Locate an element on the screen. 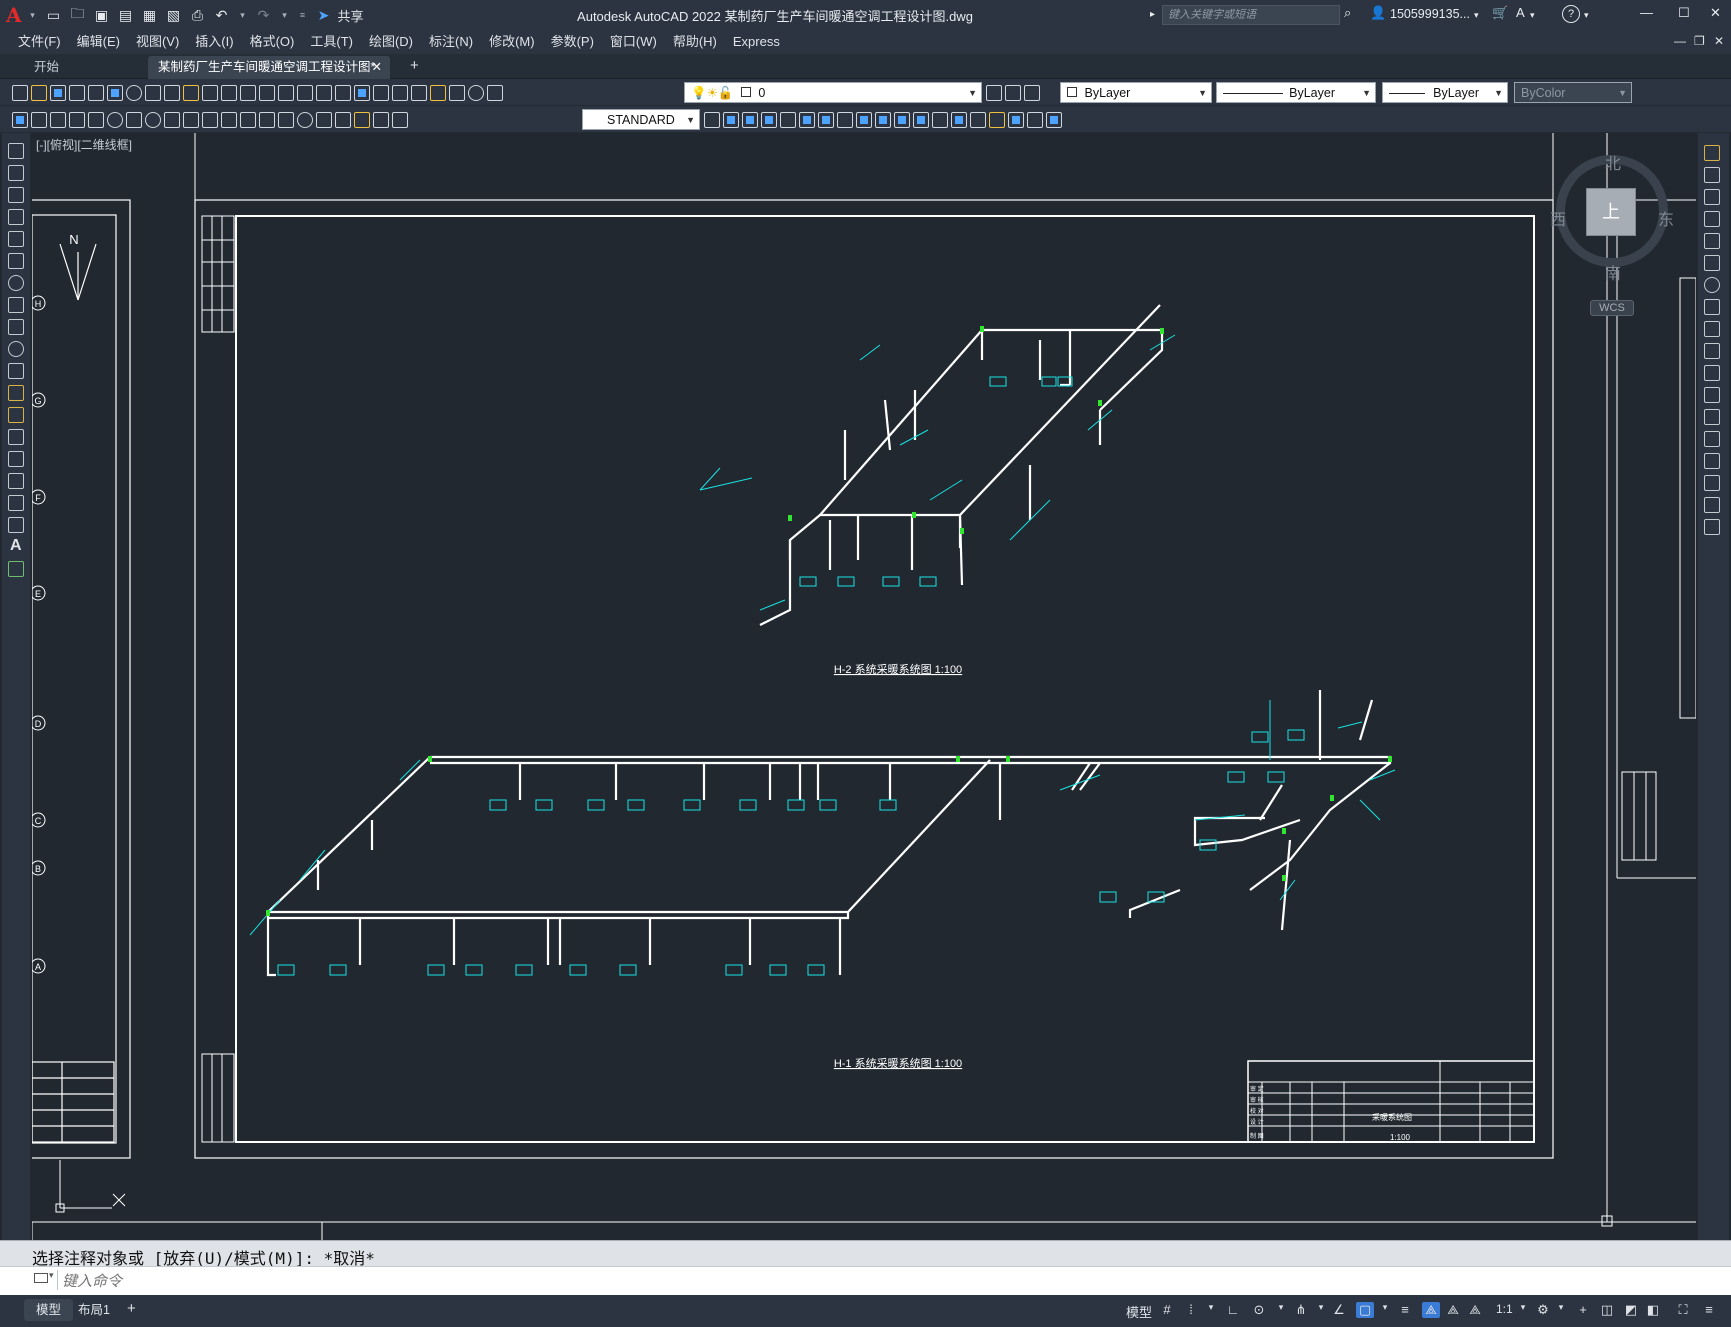  lineweight-toggle-icon: ≡ is located at coordinates (1405, 1310).